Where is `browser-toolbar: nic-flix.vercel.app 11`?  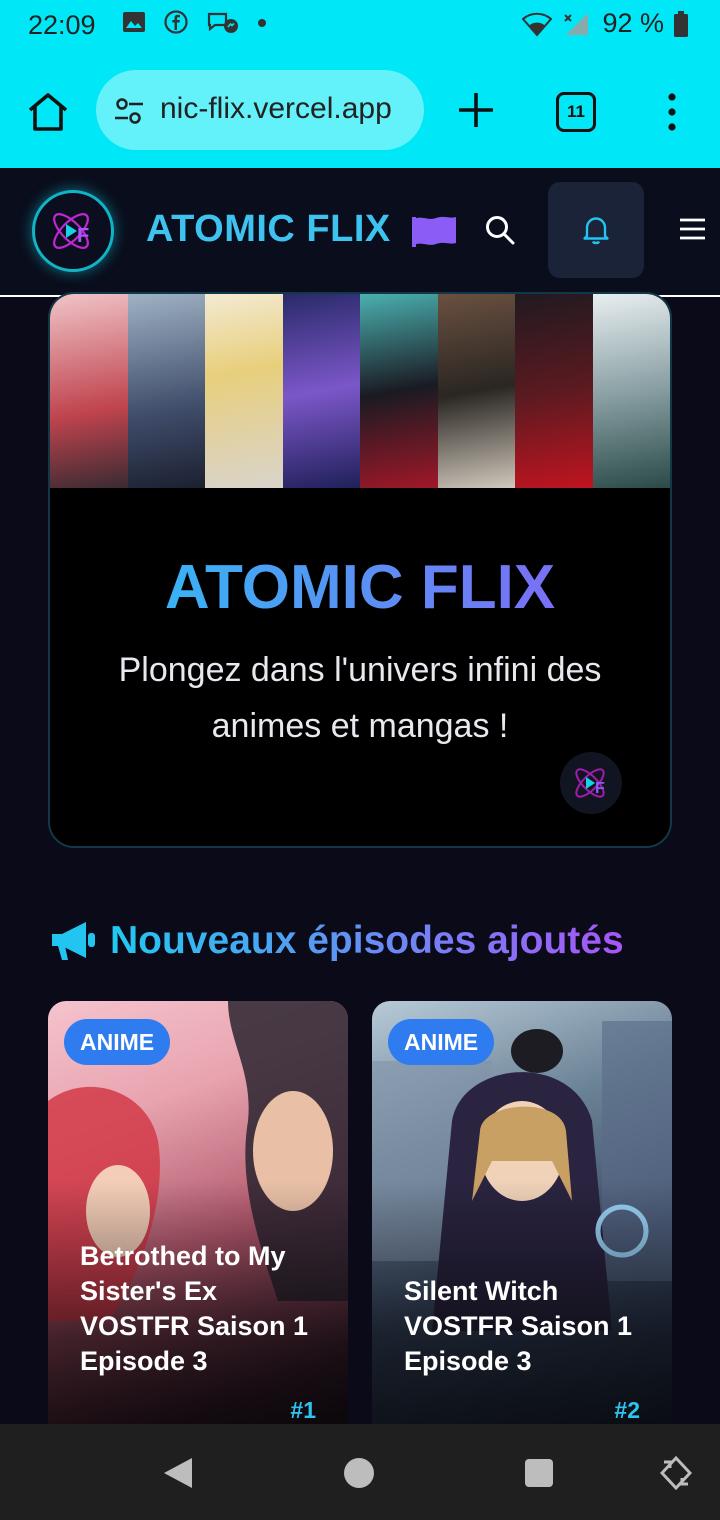
browser-toolbar: nic-flix.vercel.app 11 is located at coordinates (360, 110).